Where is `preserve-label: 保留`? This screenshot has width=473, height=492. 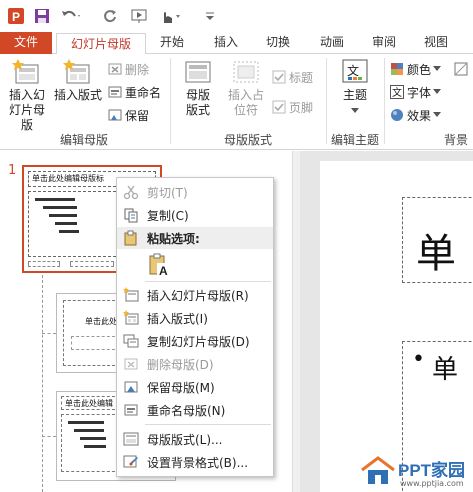 preserve-label: 保留 is located at coordinates (137, 115).